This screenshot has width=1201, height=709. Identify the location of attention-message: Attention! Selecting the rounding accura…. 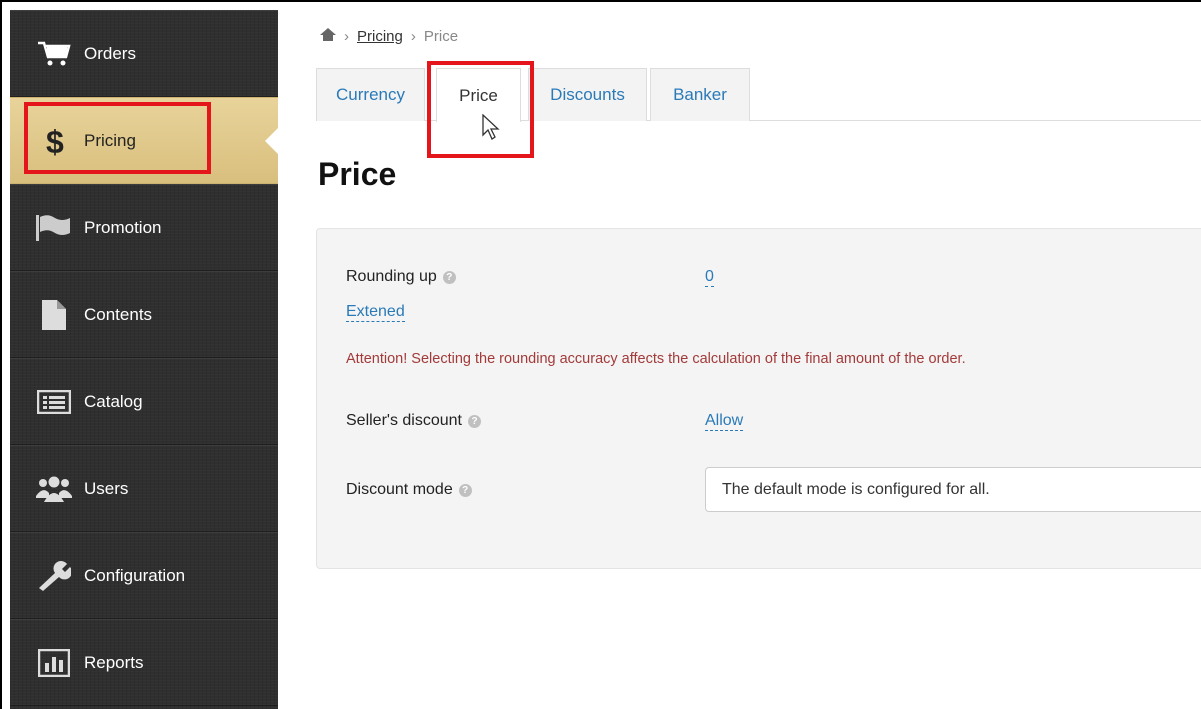
(656, 359).